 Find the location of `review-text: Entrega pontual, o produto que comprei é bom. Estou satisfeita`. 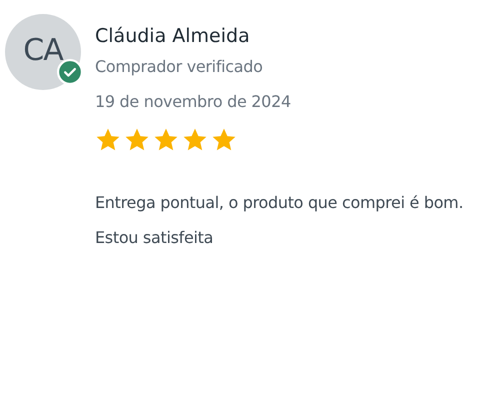

review-text: Entrega pontual, o produto que comprei é bom. Estou satisfeita is located at coordinates (279, 220).